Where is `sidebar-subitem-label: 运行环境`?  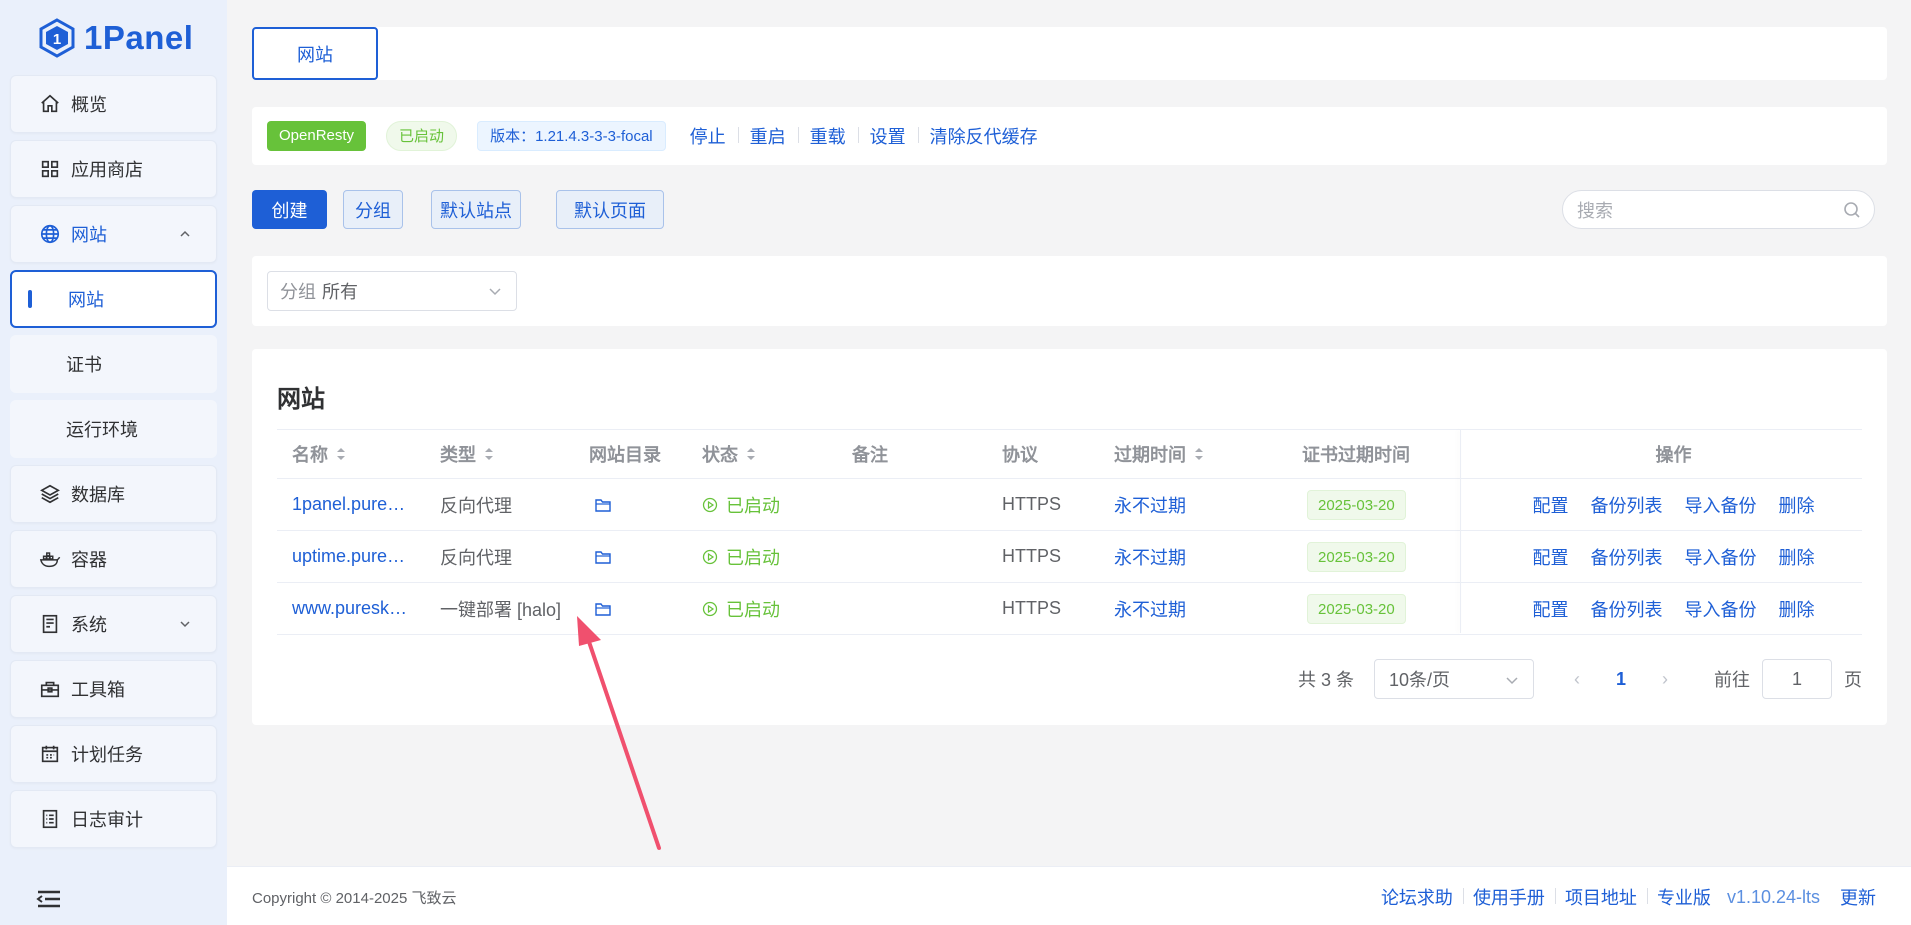 sidebar-subitem-label: 运行环境 is located at coordinates (102, 430).